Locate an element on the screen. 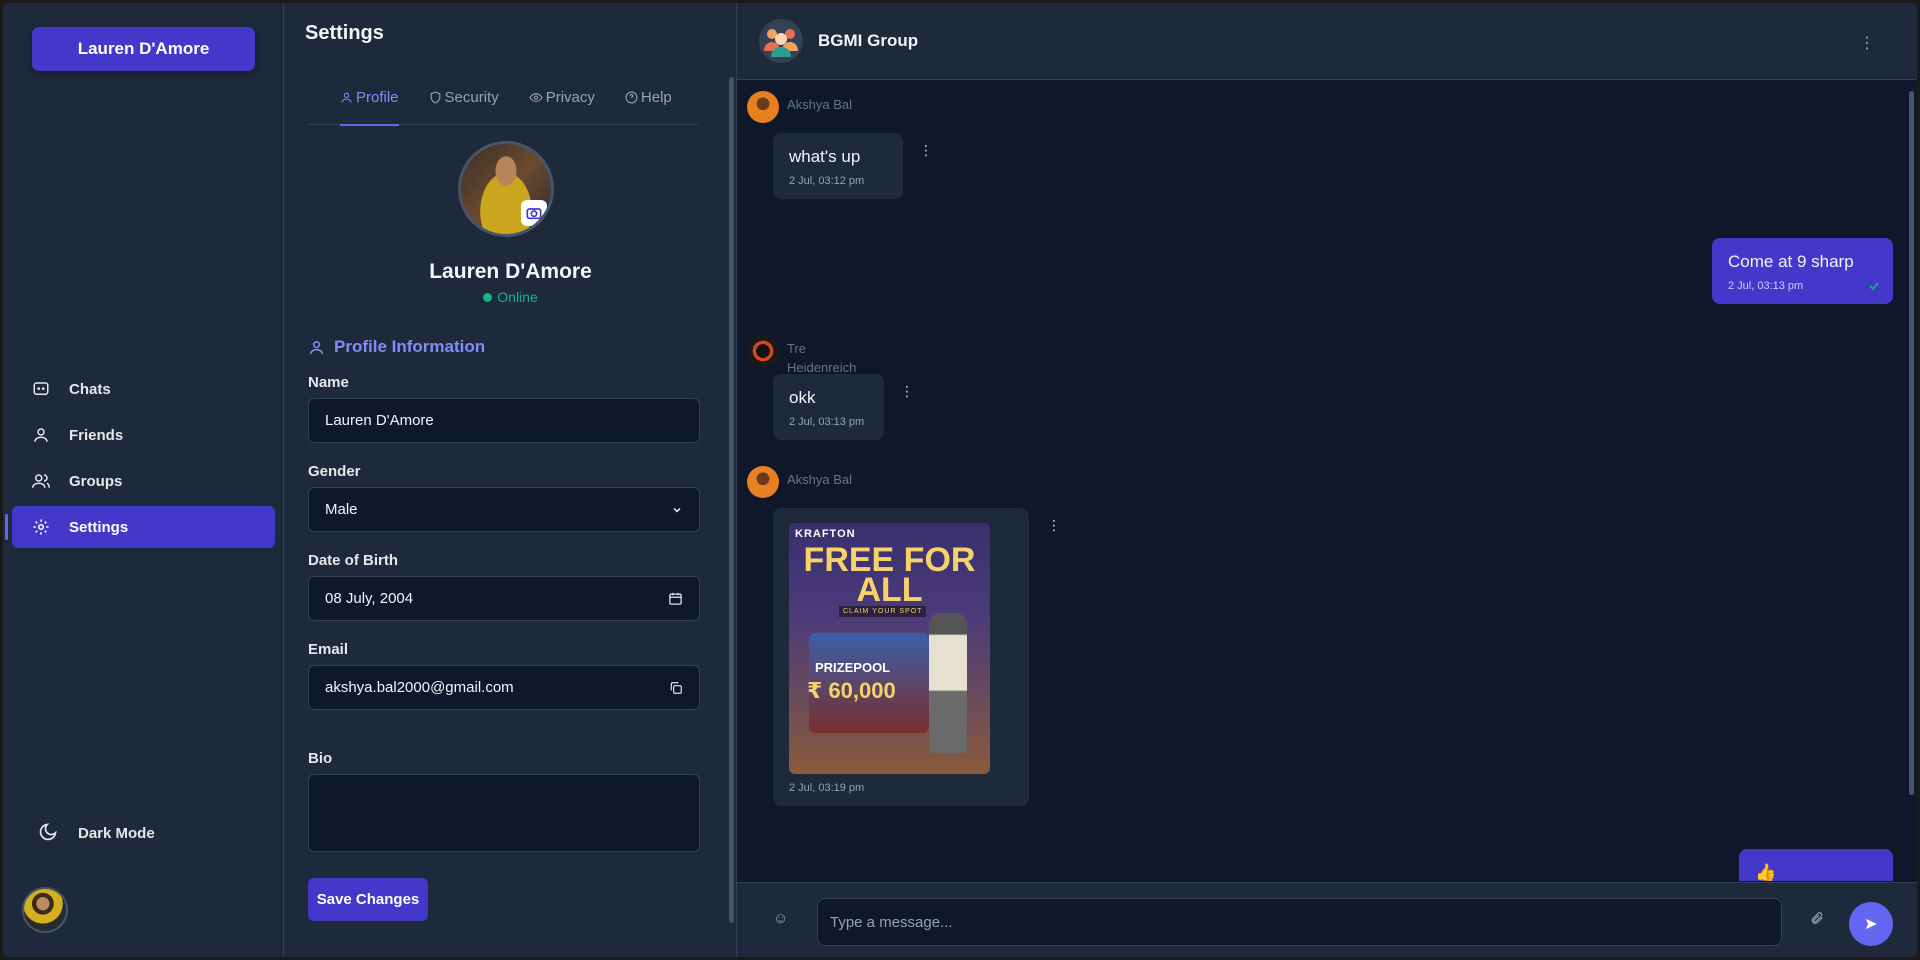  sidebar-item-groups: Groups is located at coordinates (143, 481).